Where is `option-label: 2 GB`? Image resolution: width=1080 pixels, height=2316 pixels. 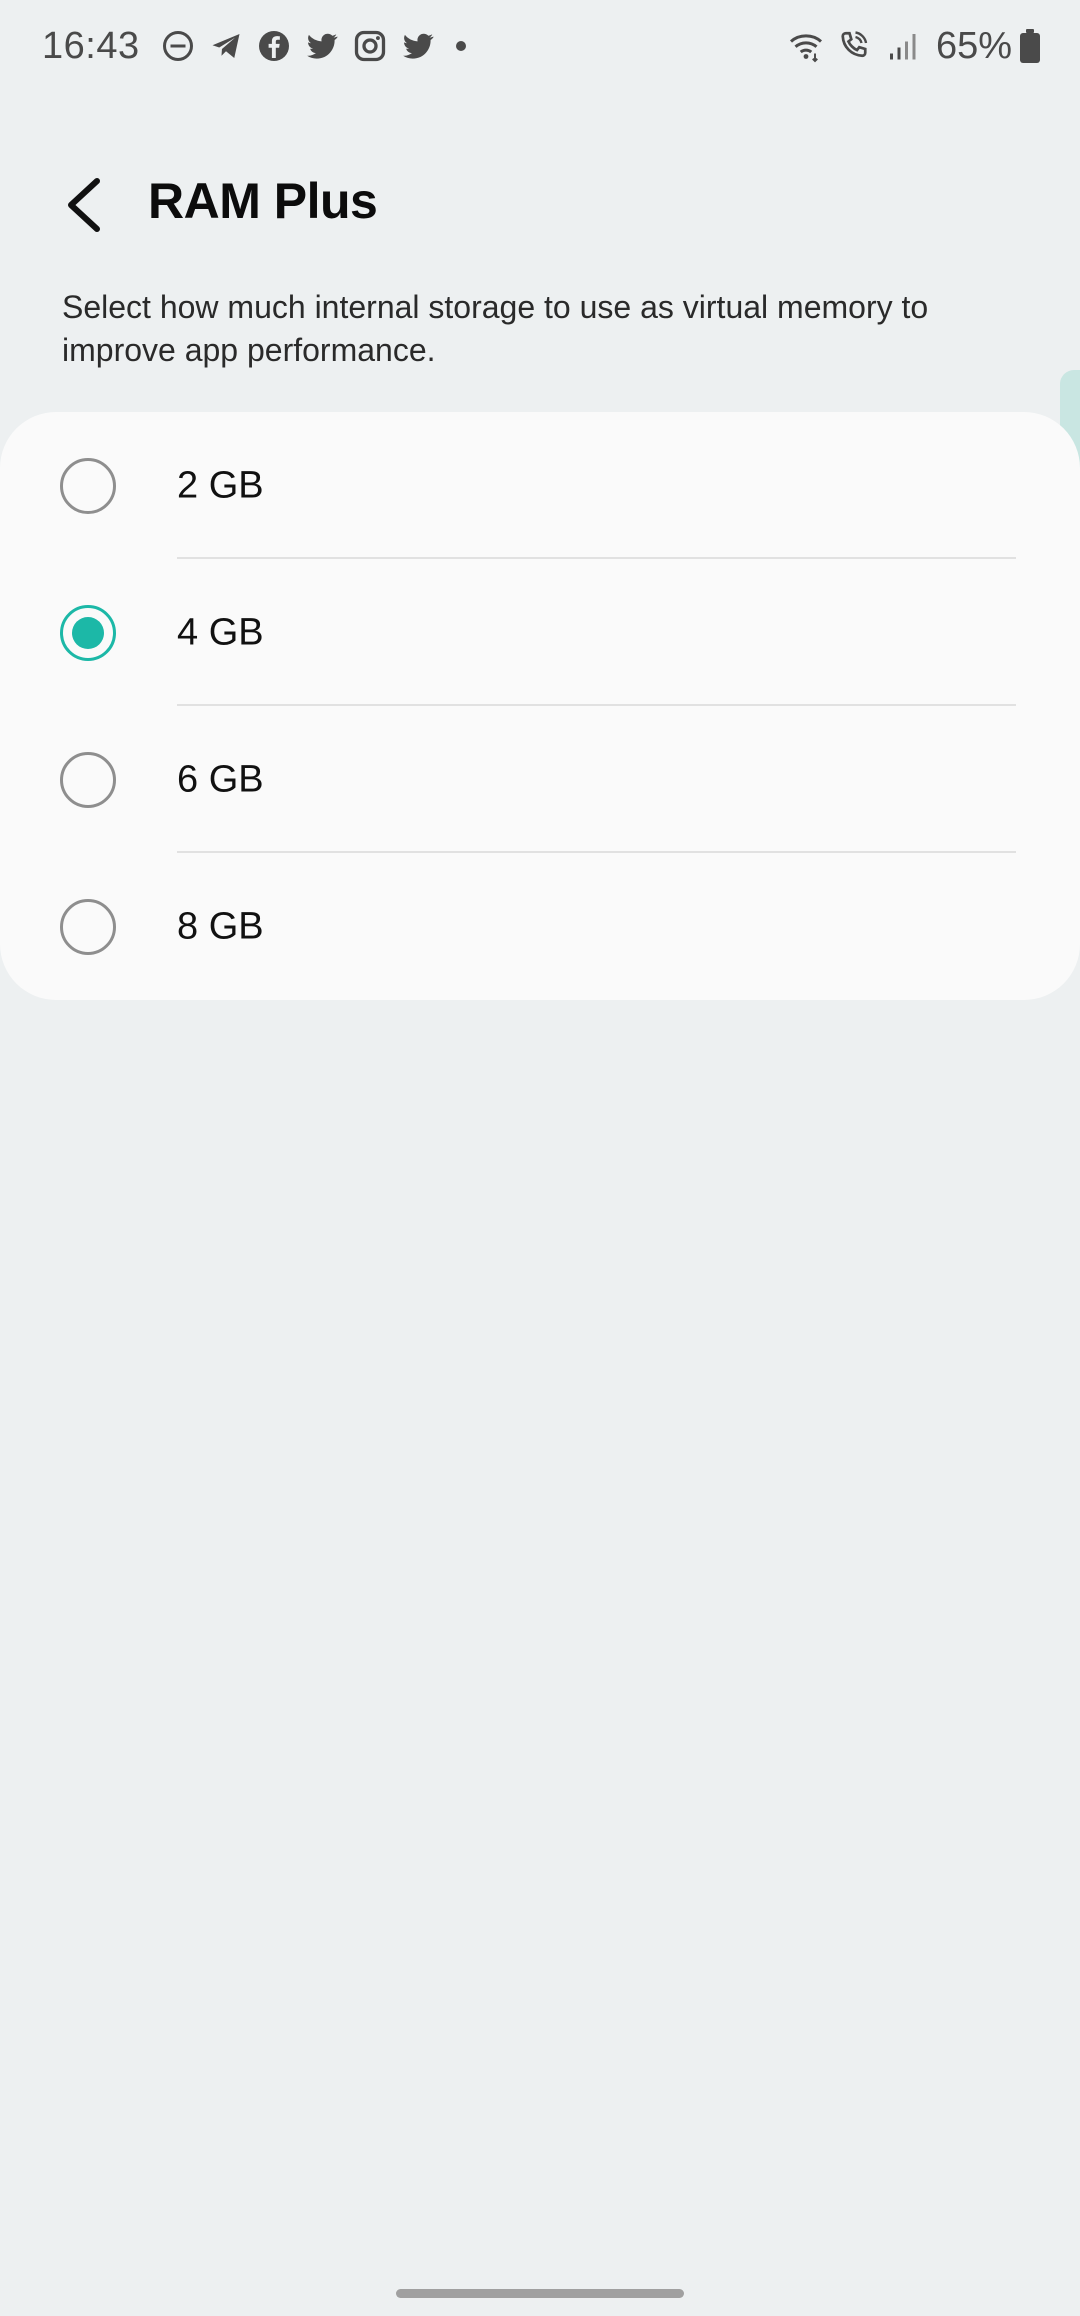
option-label: 2 GB is located at coordinates (220, 485).